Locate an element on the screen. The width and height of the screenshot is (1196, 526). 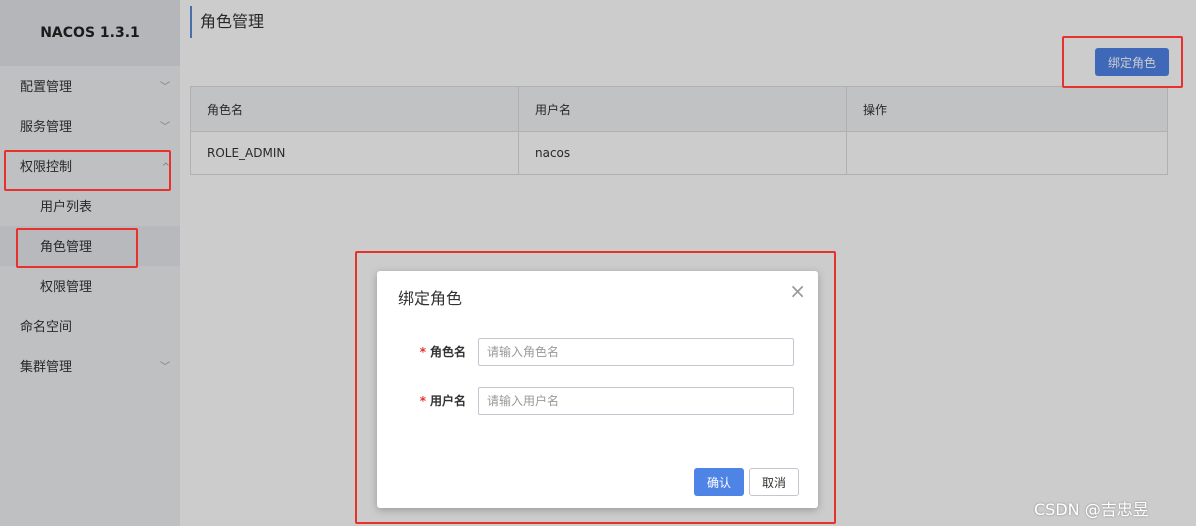
username-label: * 用户名 is located at coordinates (442, 401).